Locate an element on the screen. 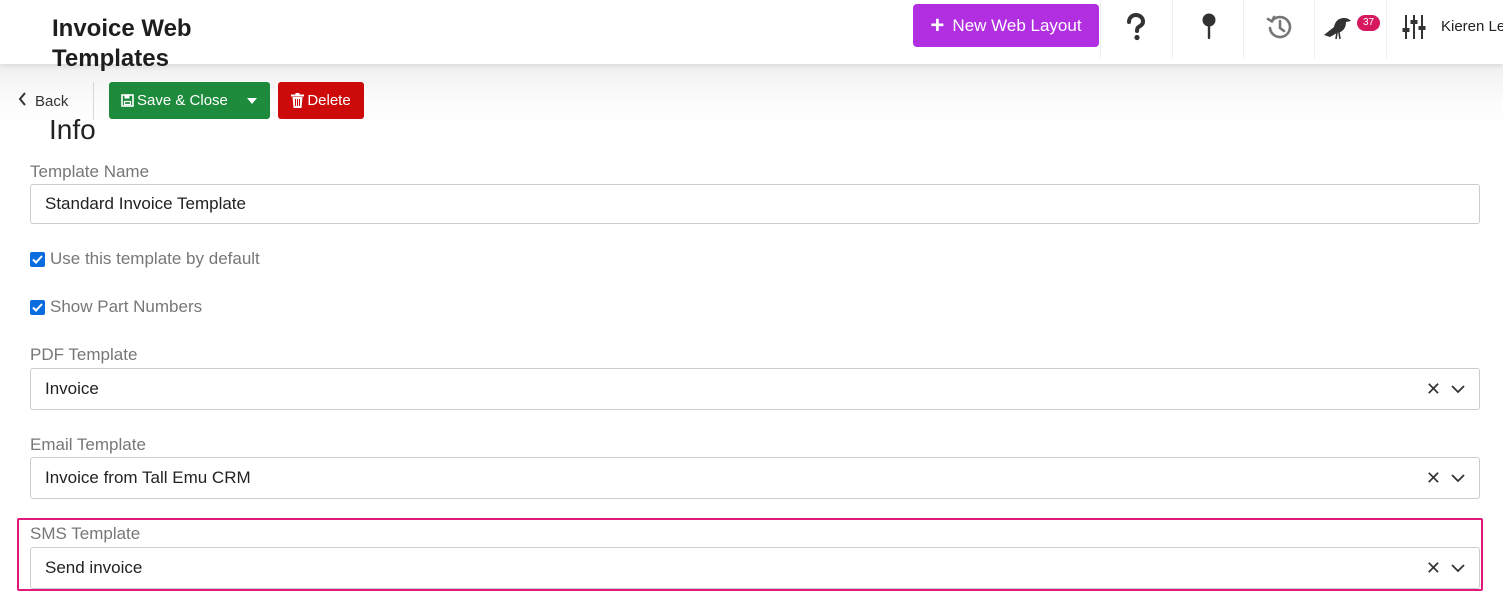 The image size is (1503, 609). show-part-numbers-checkbox is located at coordinates (37, 307).